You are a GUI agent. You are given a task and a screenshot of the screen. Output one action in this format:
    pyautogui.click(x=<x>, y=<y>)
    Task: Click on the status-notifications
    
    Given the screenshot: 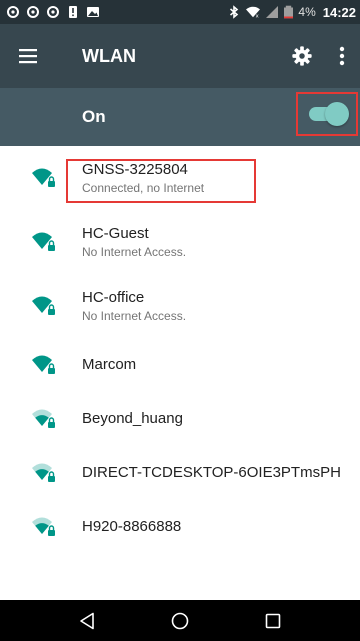 What is the action you would take?
    pyautogui.click(x=53, y=12)
    